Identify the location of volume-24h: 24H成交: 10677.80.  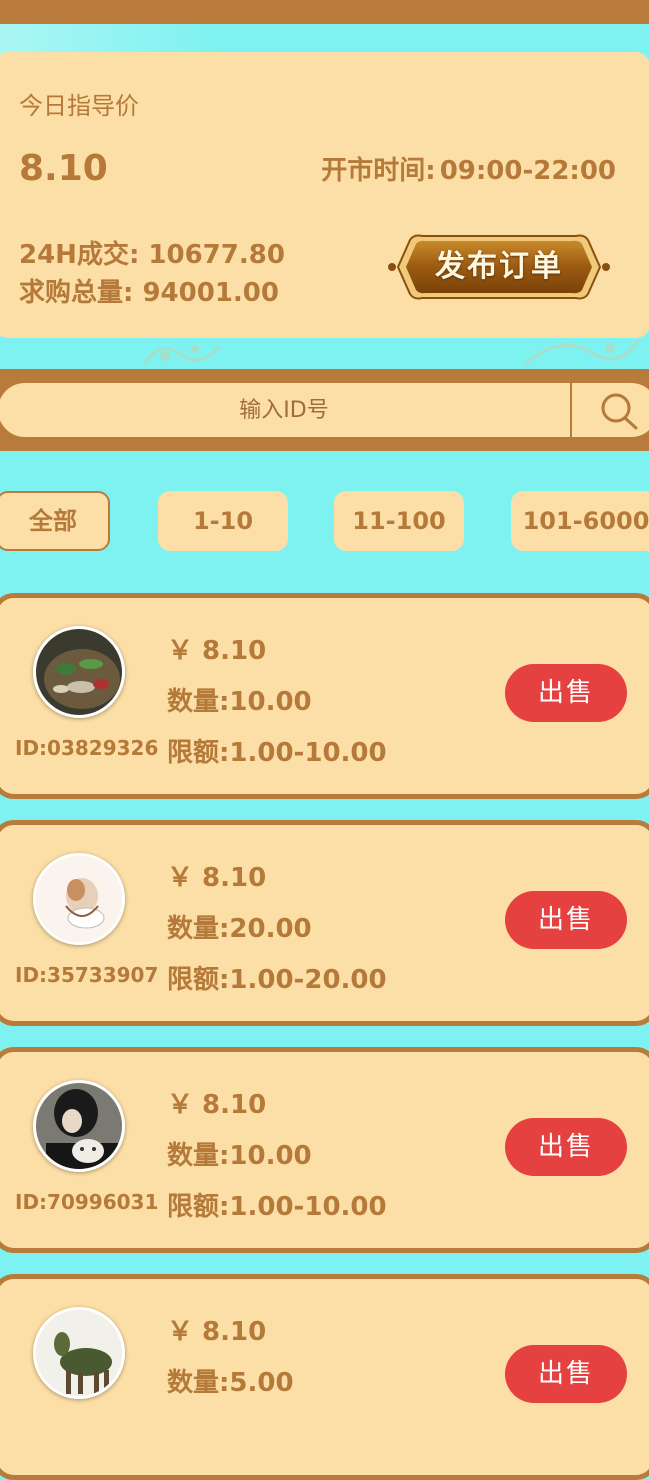
(152, 252).